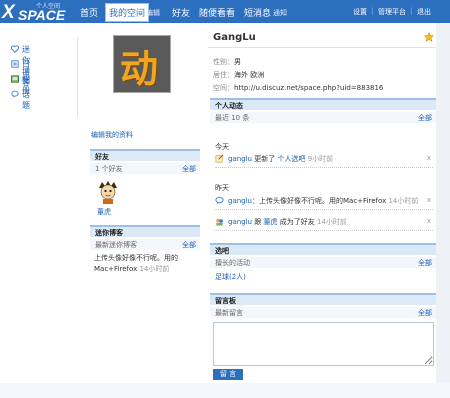 The image size is (450, 398). Describe the element at coordinates (146, 264) in the screenshot. I see `miniblog-entry: 上传头像好像不行呢。用的Mac+Firefox 14小时前` at that location.